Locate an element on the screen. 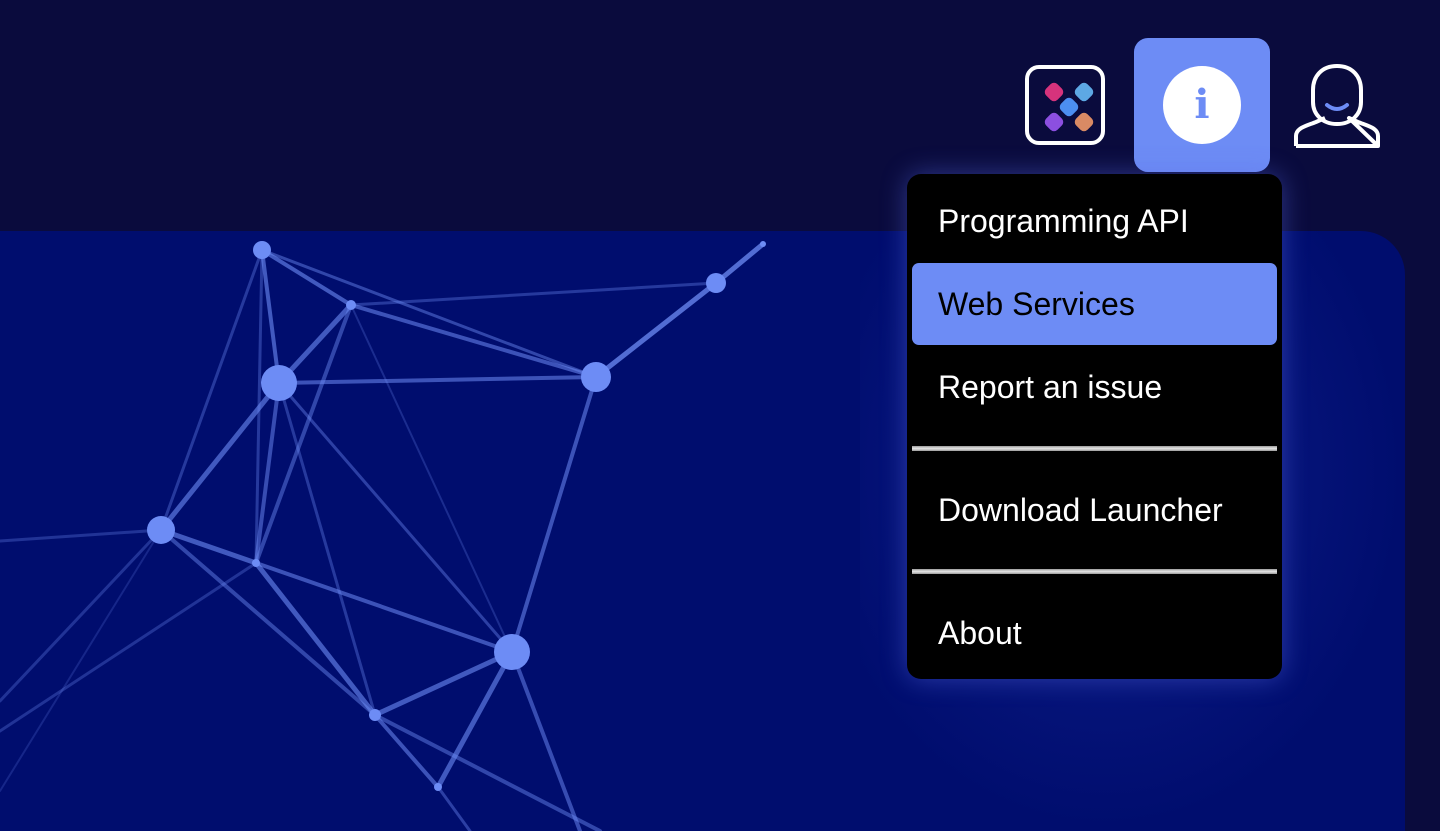 Image resolution: width=1440 pixels, height=831 pixels. menu-item-programming-api: Programming API is located at coordinates (1094, 221).